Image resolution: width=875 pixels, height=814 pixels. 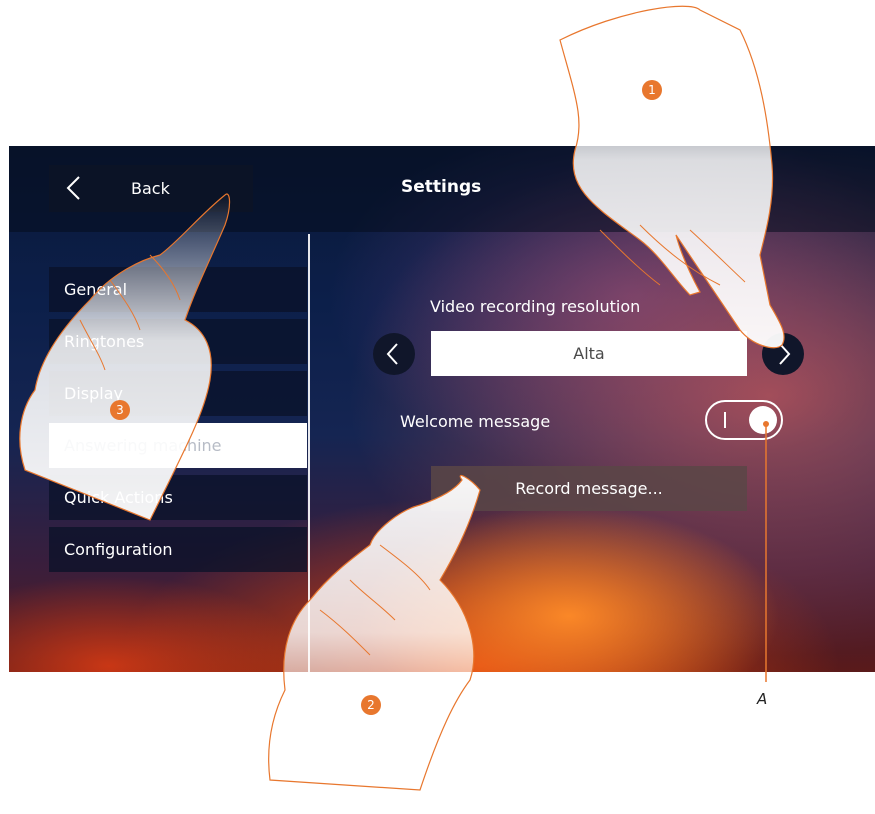 What do you see at coordinates (763, 420) in the screenshot?
I see `toggle-knob` at bounding box center [763, 420].